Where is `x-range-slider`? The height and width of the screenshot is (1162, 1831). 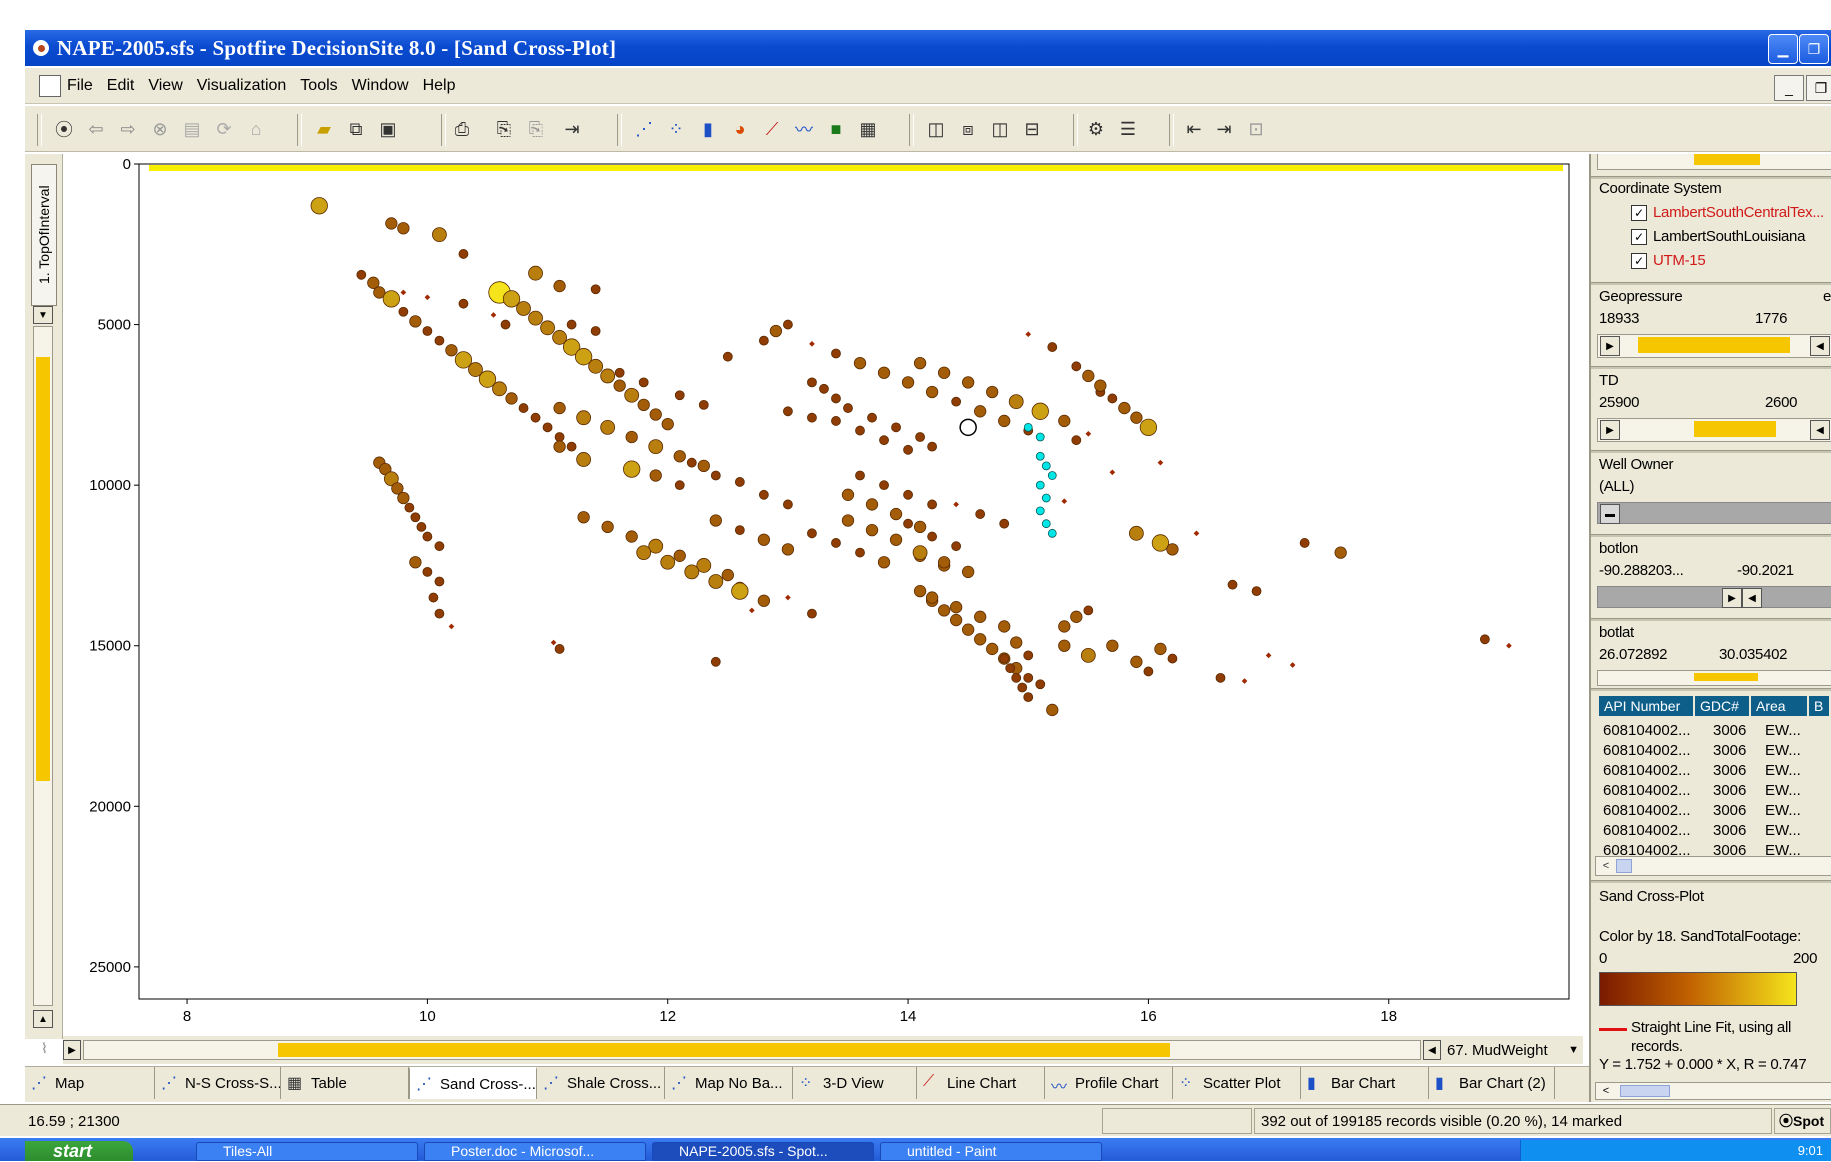 x-range-slider is located at coordinates (752, 1050).